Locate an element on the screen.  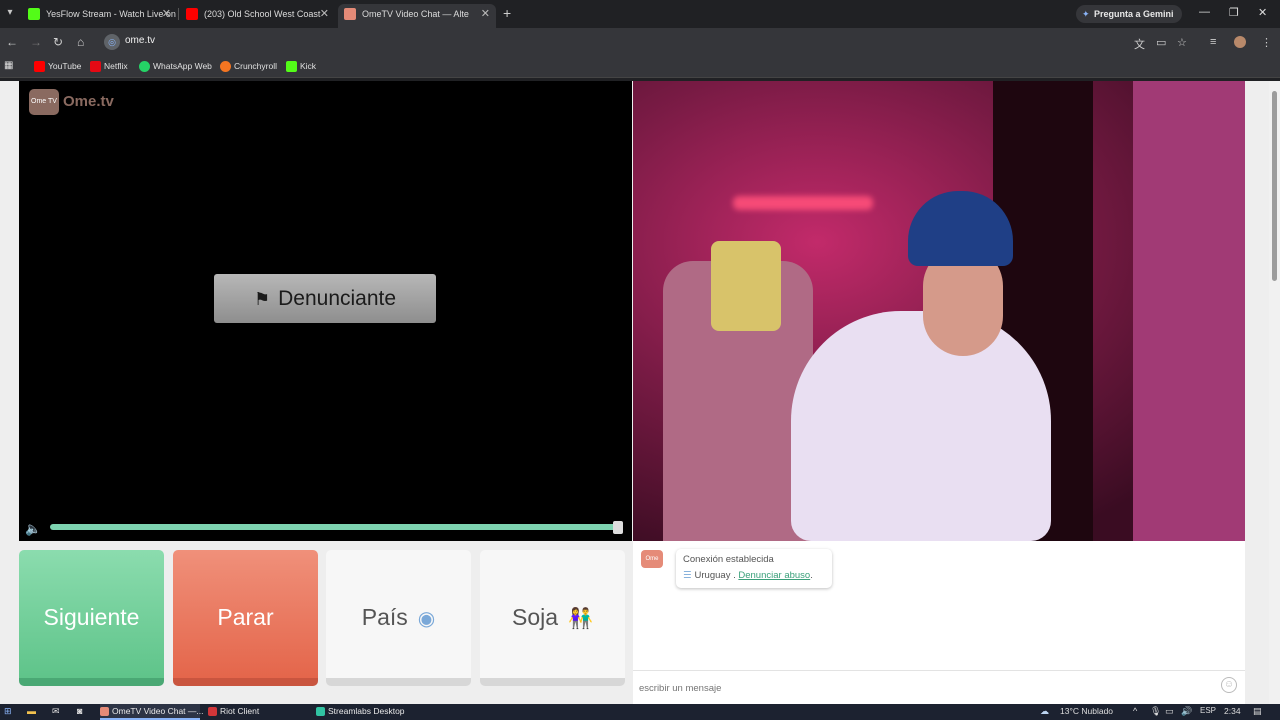
url-field: ◎ ome.tv is located at coordinates (615, 42).